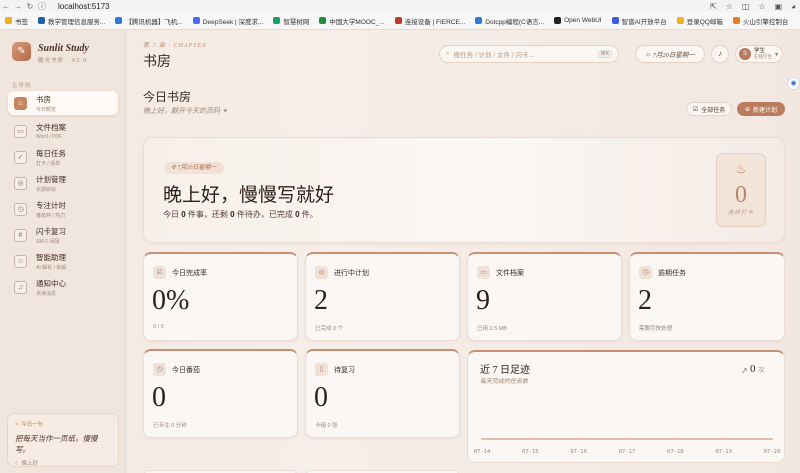 This screenshot has width=800, height=473. Describe the element at coordinates (185, 111) in the screenshot. I see `section-subtitle: 晚上好，翻开今天的页码 ✦` at that location.